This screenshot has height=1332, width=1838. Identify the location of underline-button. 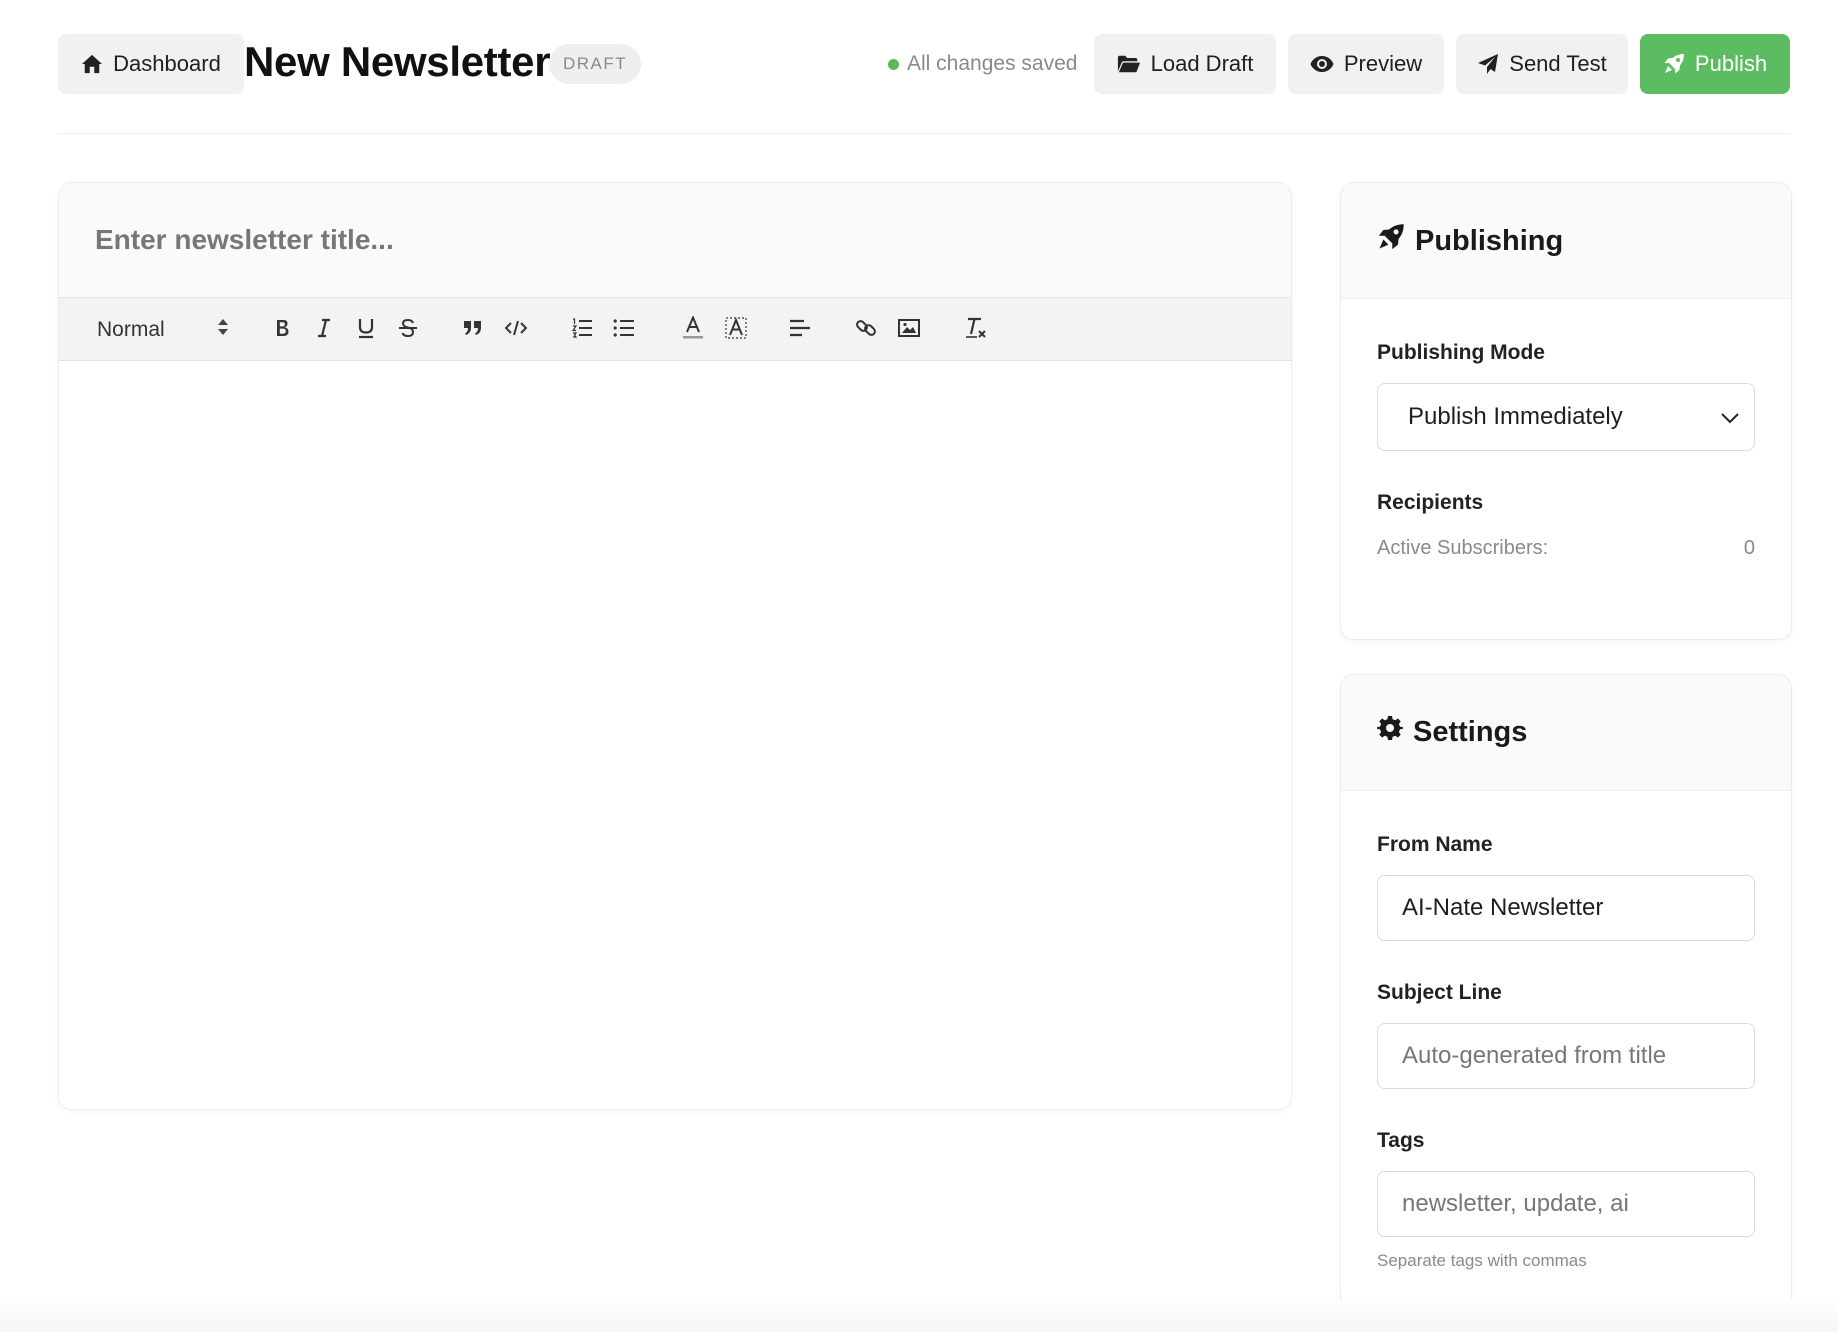
(366, 330).